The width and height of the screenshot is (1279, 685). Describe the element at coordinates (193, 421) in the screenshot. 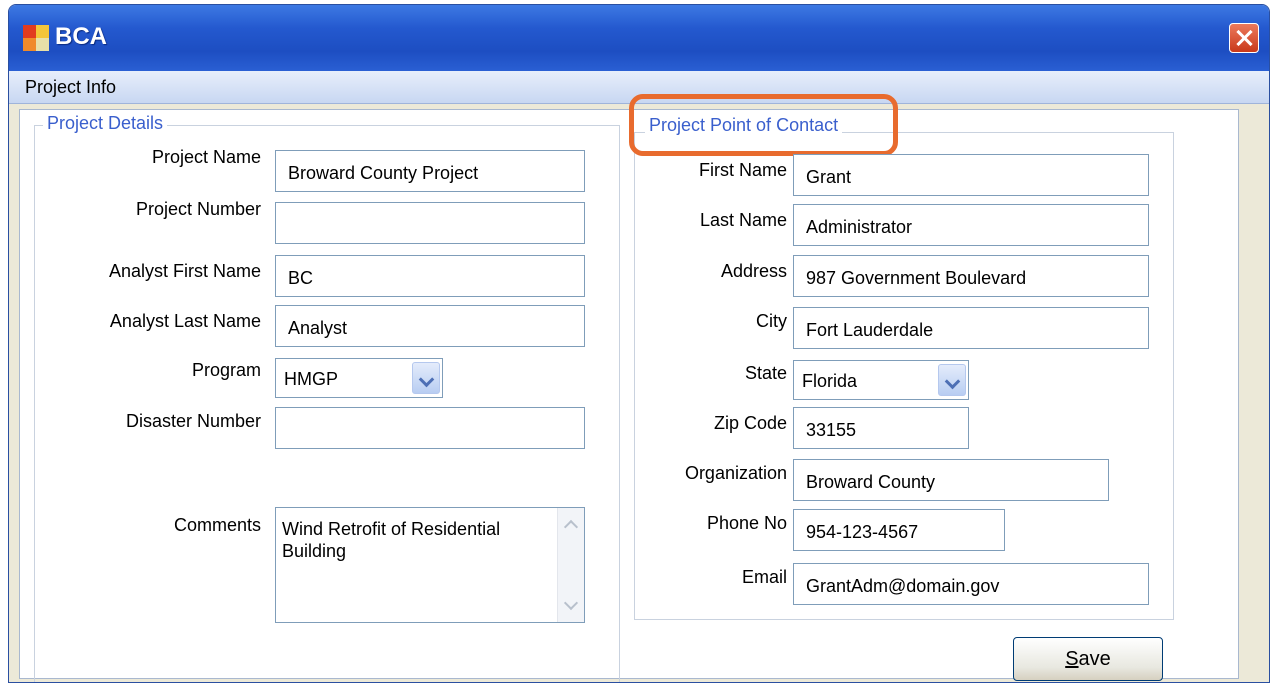

I see `disaster-number-label: Disaster Number` at that location.